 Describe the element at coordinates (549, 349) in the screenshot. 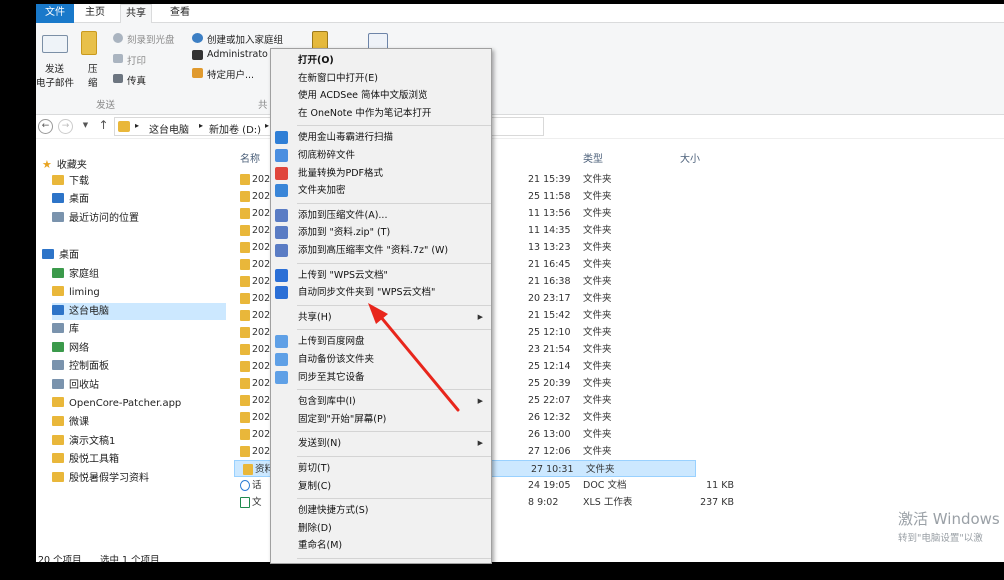

I see `file-date: 23 21:54` at that location.